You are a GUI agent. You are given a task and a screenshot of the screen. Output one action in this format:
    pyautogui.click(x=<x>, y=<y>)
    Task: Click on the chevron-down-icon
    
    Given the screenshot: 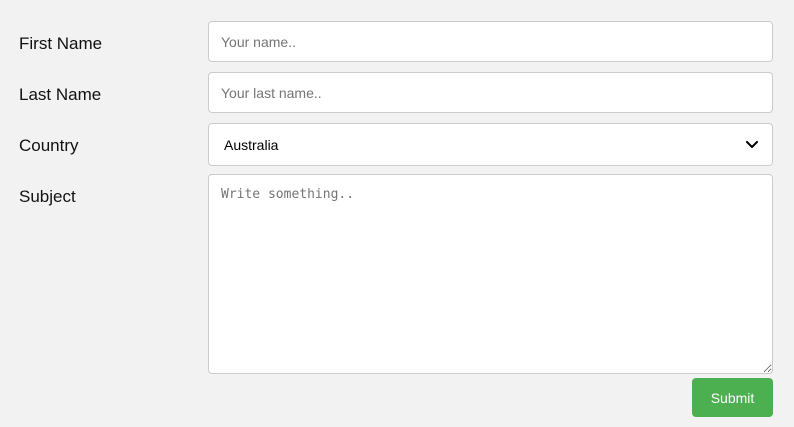 What is the action you would take?
    pyautogui.click(x=752, y=145)
    